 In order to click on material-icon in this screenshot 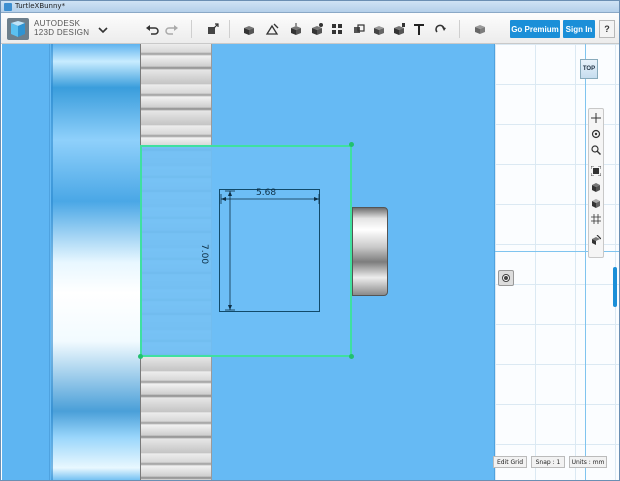, I will do `click(480, 29)`.